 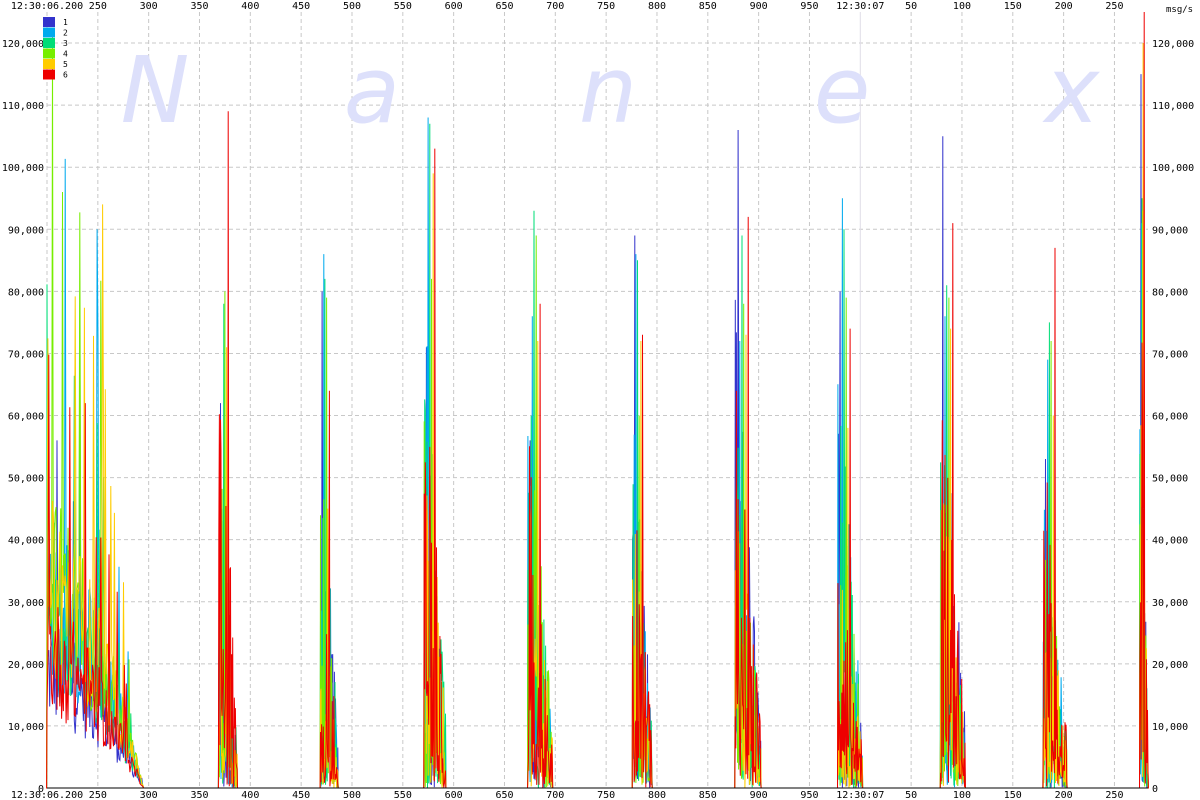 What do you see at coordinates (26, 665) in the screenshot?
I see `y-tick-label-left: 20,000` at bounding box center [26, 665].